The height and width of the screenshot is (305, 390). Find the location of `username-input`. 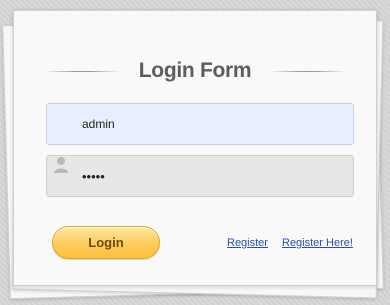

username-input is located at coordinates (207, 124).